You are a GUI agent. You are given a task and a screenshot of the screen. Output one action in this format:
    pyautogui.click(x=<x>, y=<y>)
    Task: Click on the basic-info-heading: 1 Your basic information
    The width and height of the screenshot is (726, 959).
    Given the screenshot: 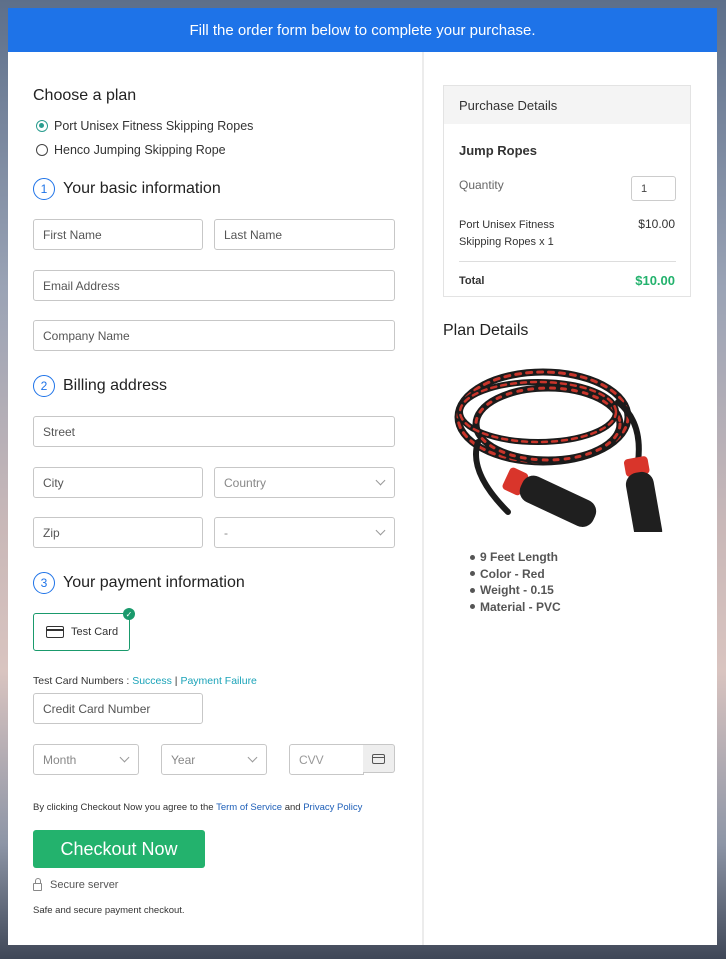 What is the action you would take?
    pyautogui.click(x=127, y=189)
    